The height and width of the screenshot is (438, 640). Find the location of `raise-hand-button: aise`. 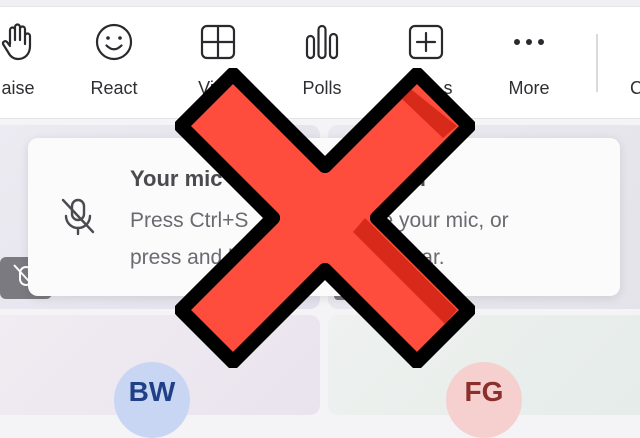

raise-hand-button: aise is located at coordinates (29, 64).